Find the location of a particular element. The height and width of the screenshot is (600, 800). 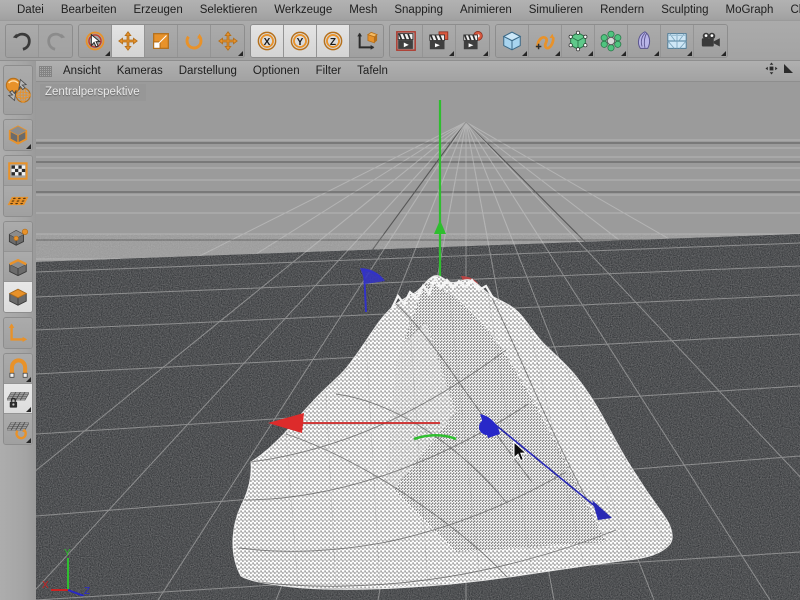

menu-rendern: Rendern is located at coordinates (622, 10).